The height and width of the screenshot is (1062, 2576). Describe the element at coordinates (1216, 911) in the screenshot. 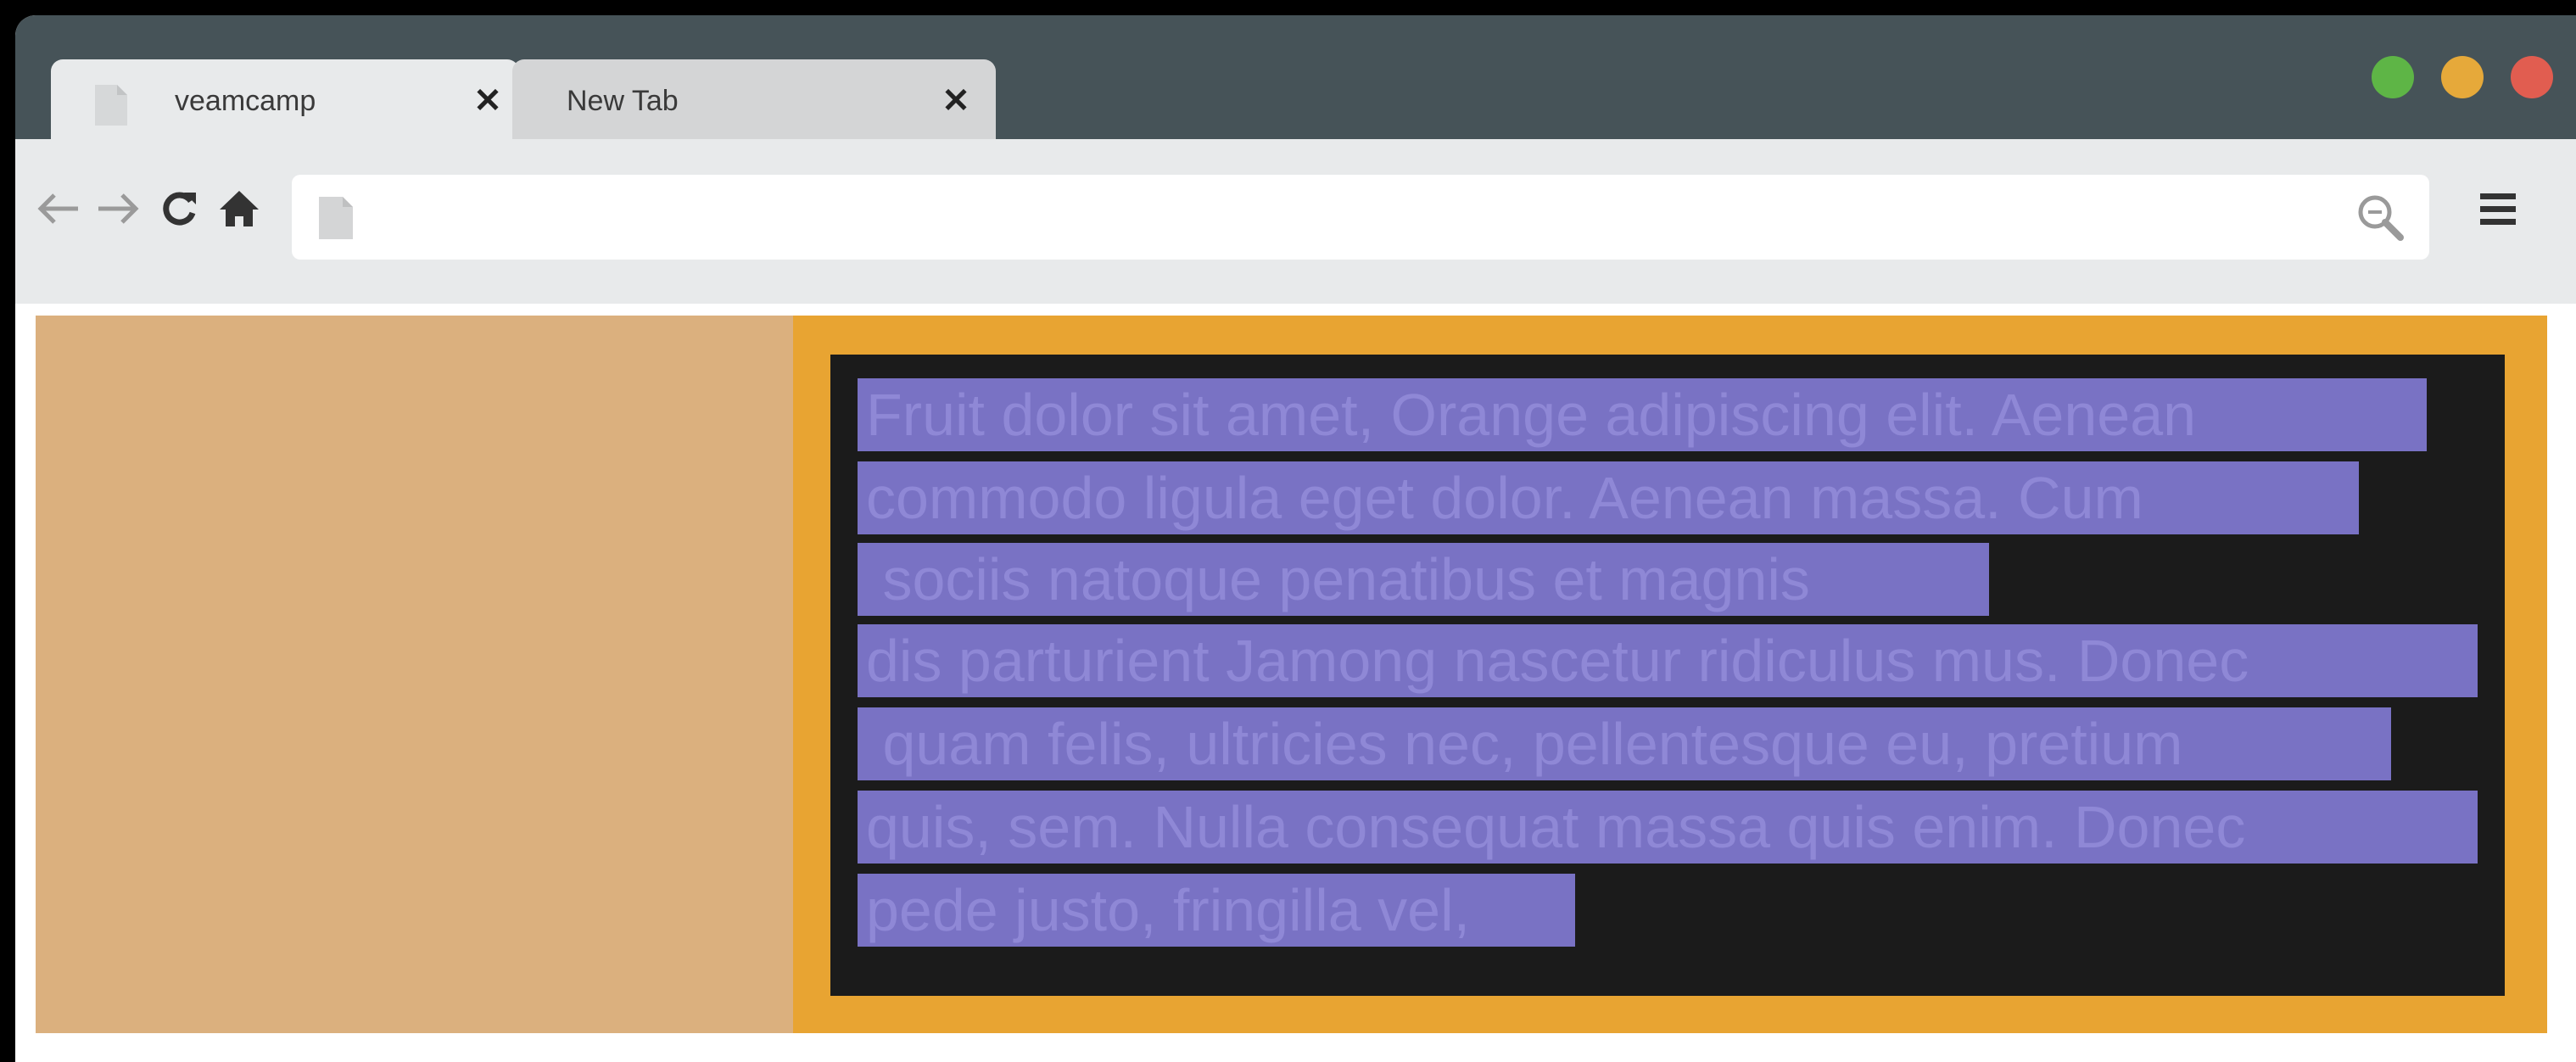

I see `text-line: pede justo, fringilla vel,` at that location.